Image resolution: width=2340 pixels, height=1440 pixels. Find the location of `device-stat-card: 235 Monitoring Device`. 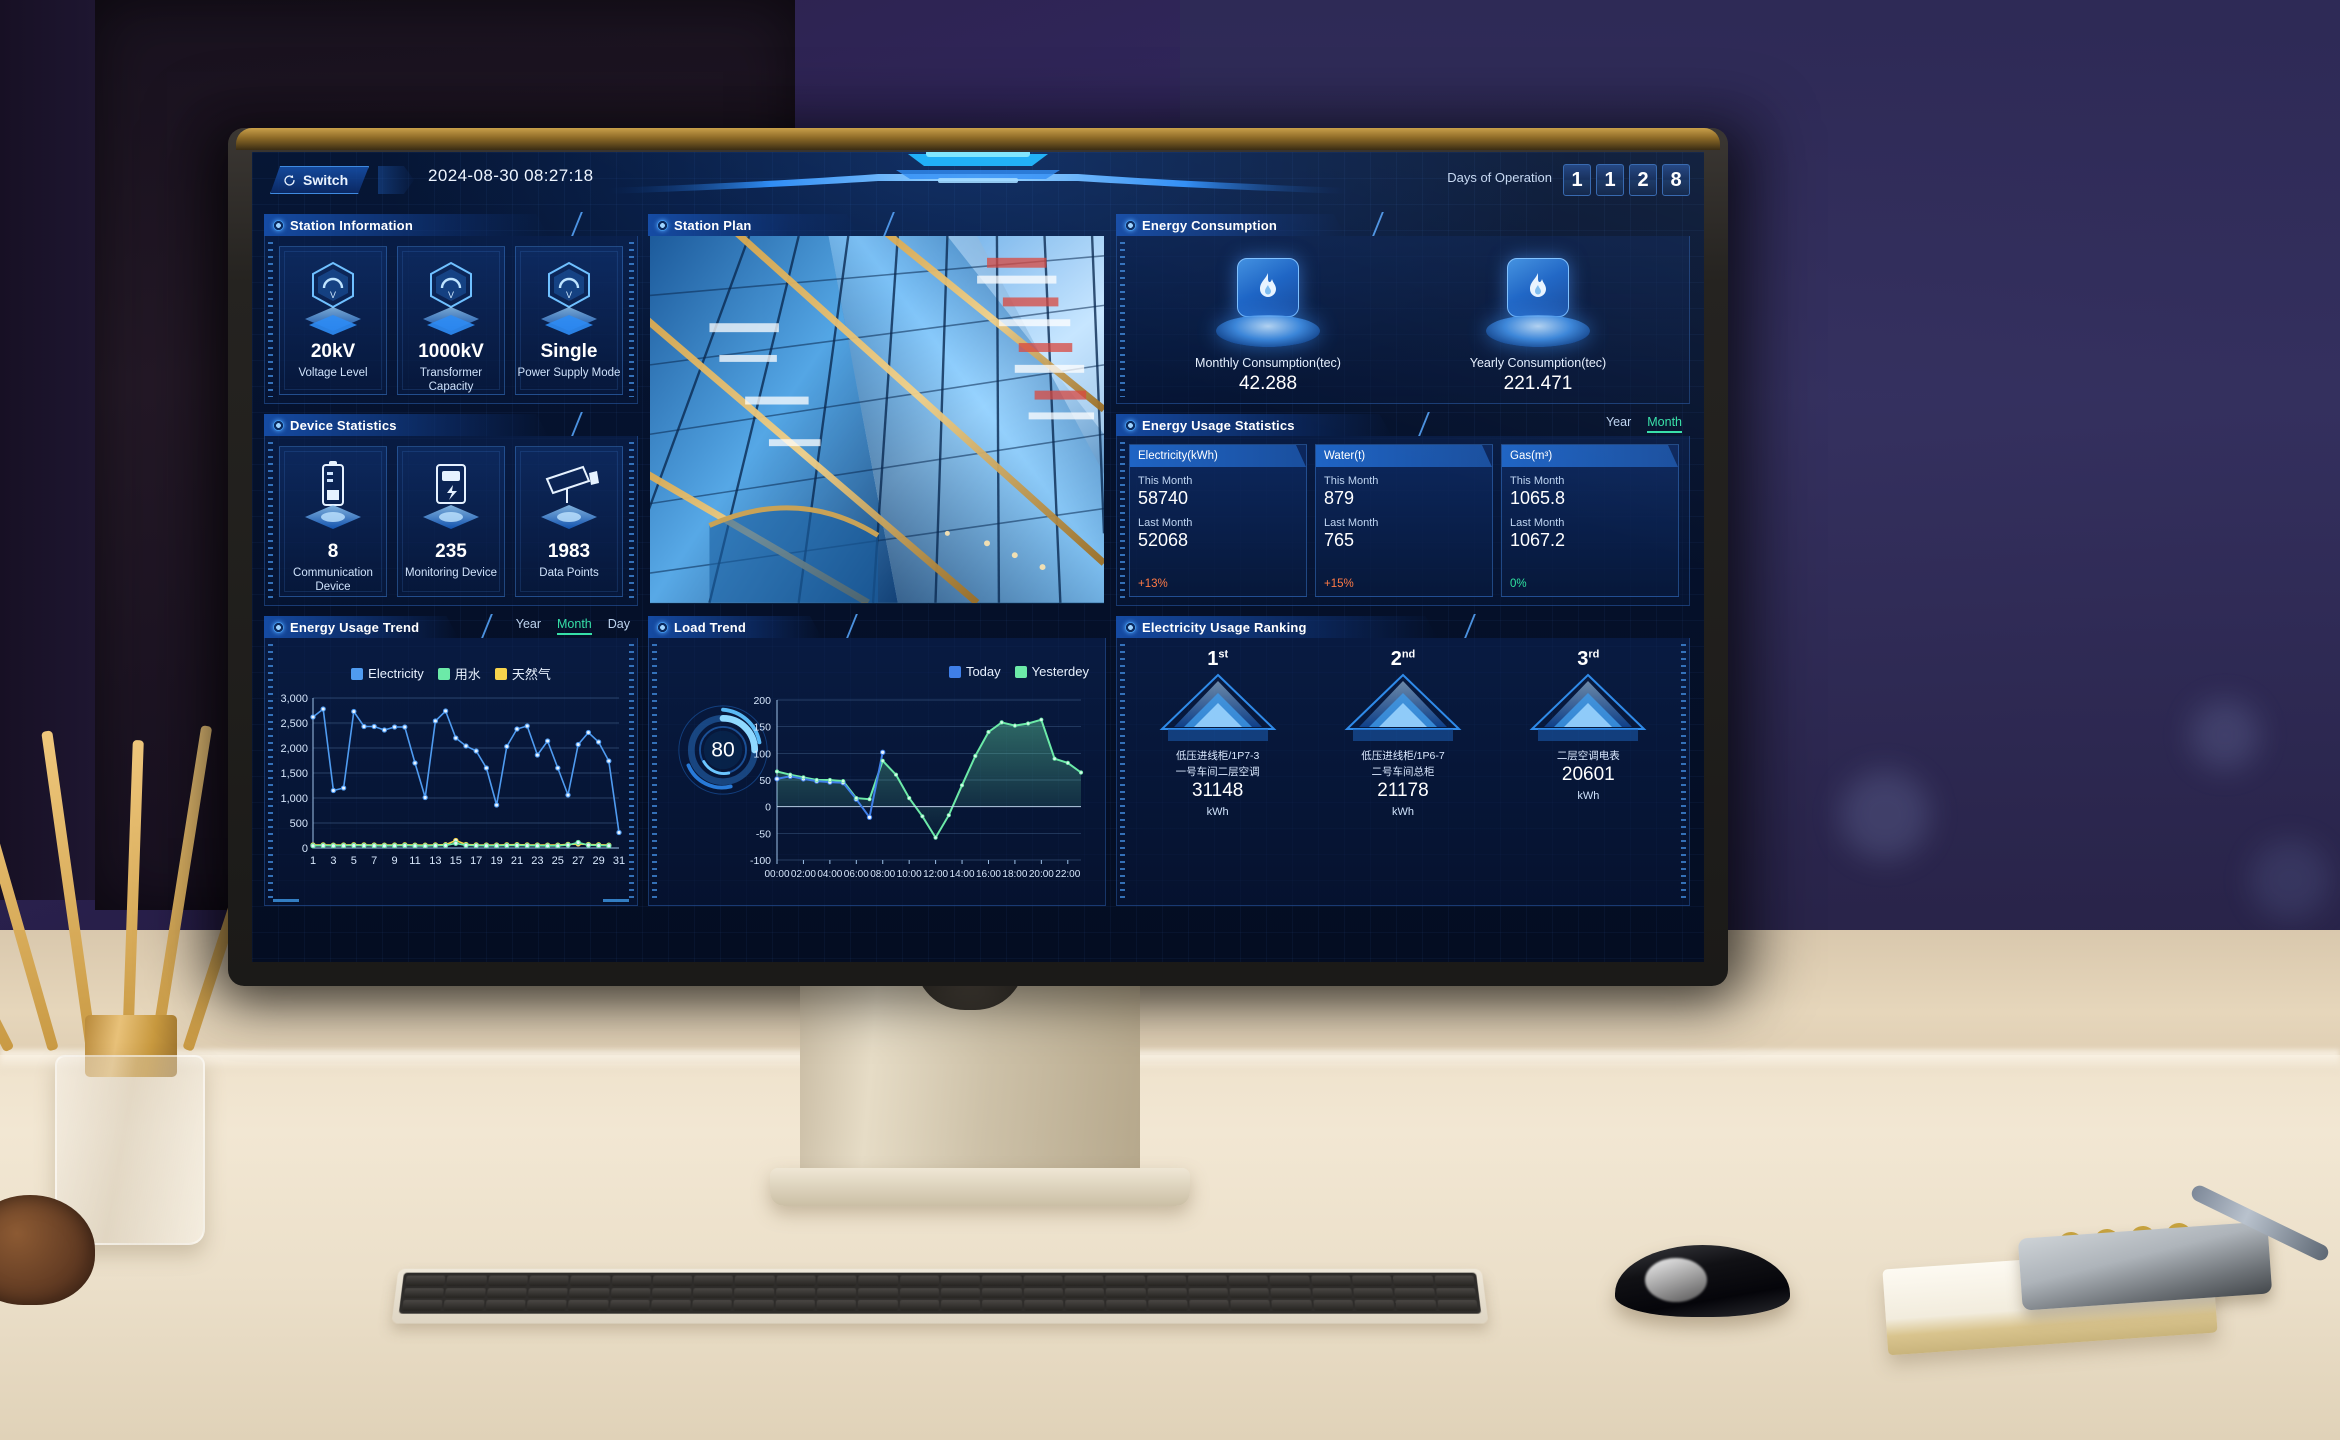

device-stat-card: 235 Monitoring Device is located at coordinates (451, 521).